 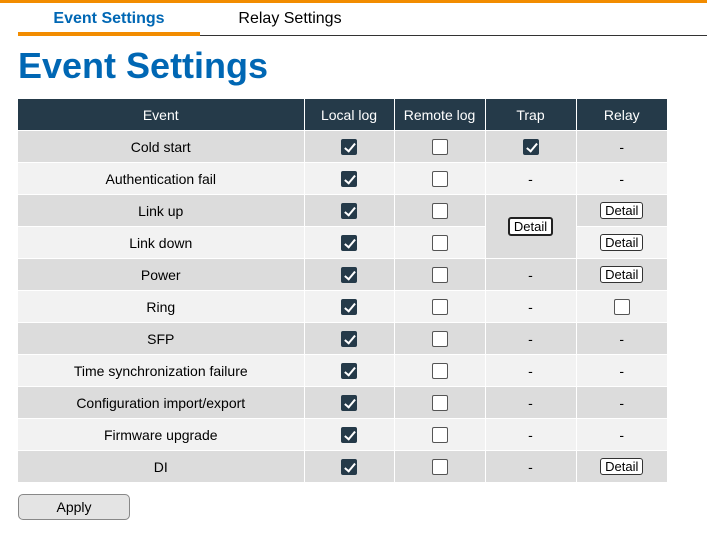 What do you see at coordinates (621, 115) in the screenshot?
I see `header-relay: Relay` at bounding box center [621, 115].